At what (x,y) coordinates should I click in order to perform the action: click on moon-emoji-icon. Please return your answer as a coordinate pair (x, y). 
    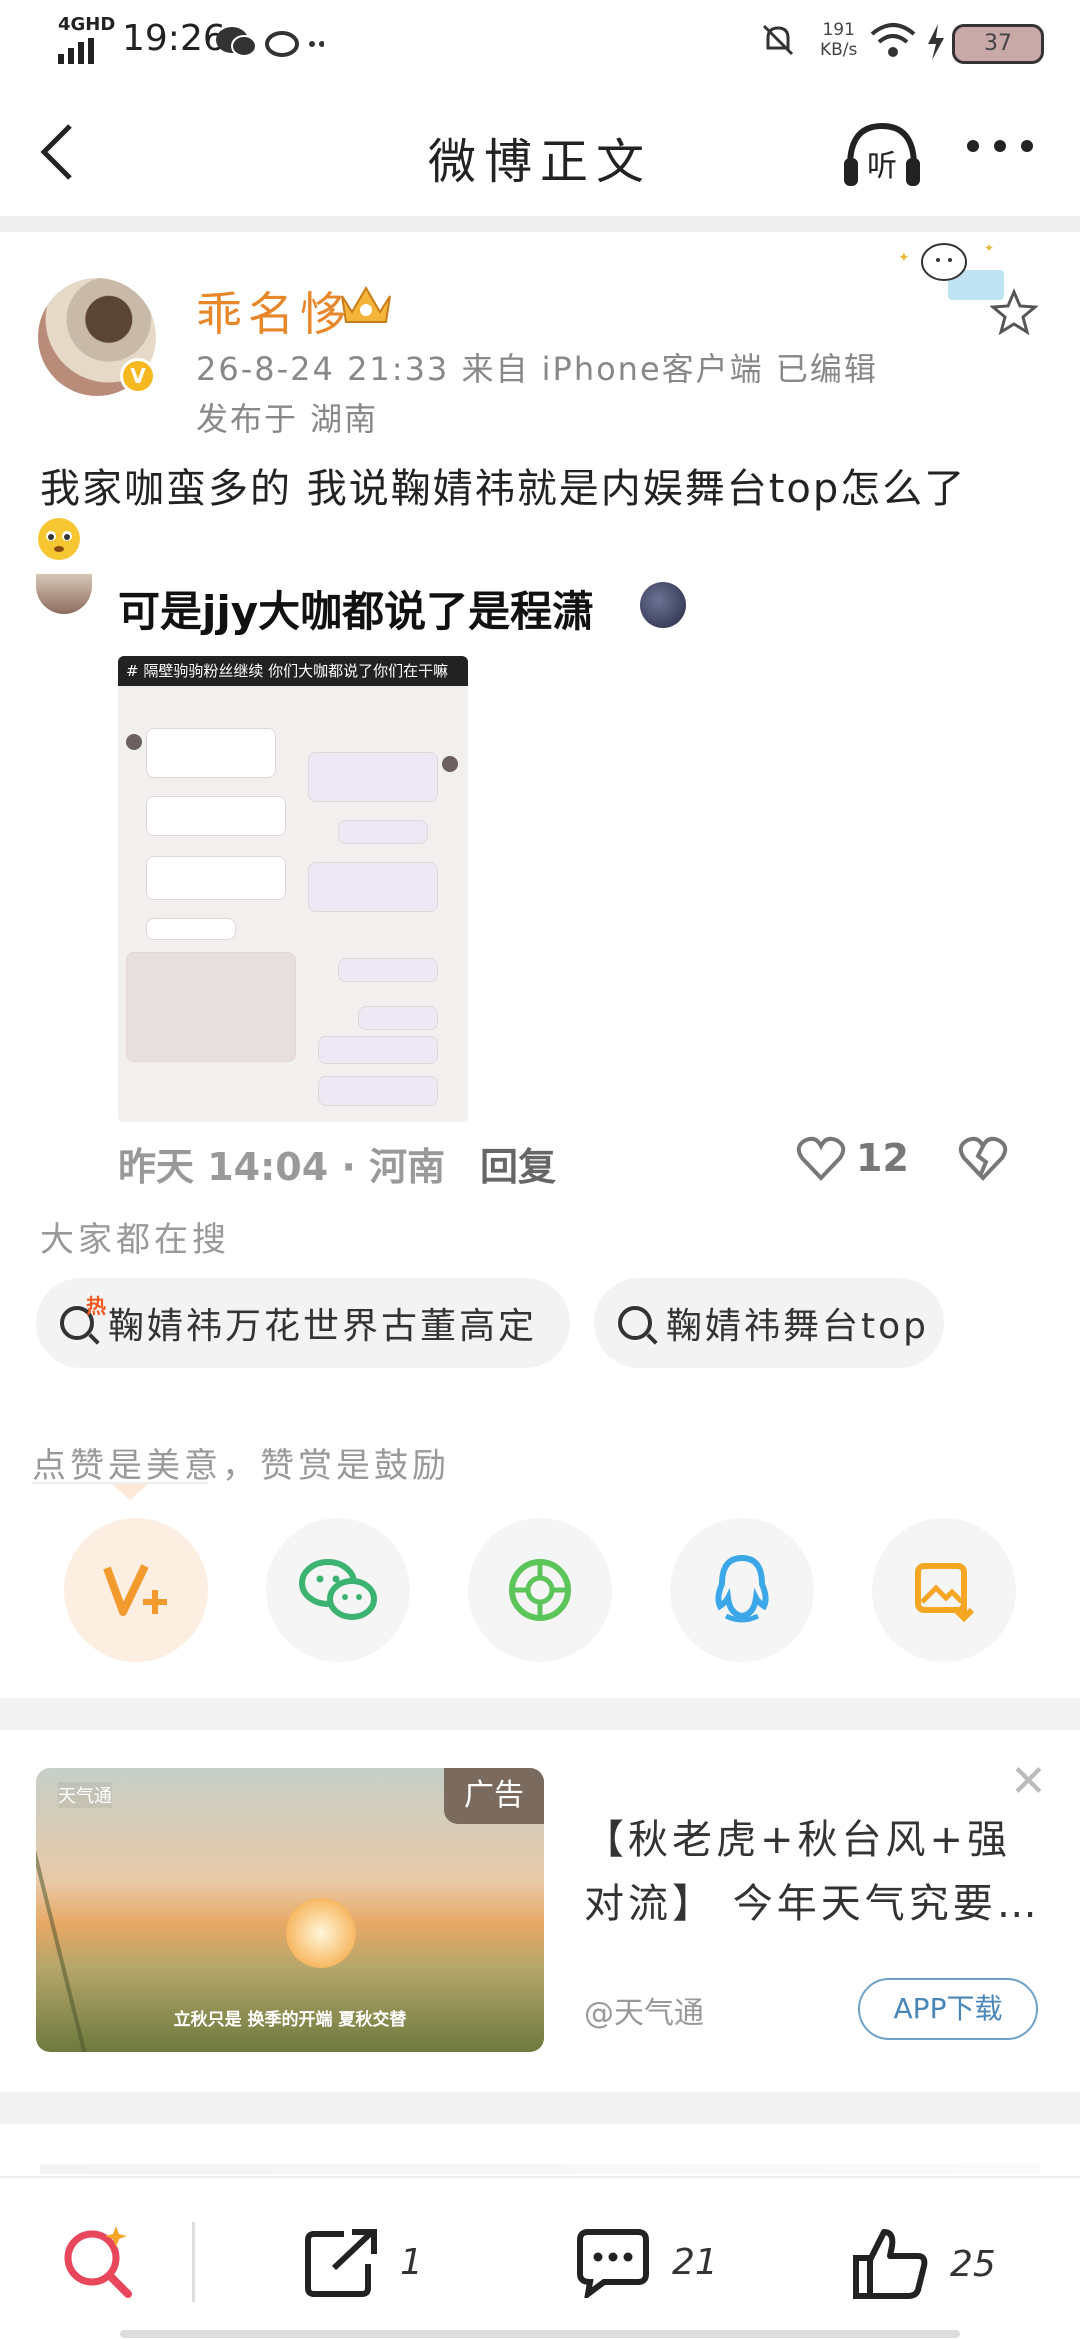
    Looking at the image, I should click on (663, 605).